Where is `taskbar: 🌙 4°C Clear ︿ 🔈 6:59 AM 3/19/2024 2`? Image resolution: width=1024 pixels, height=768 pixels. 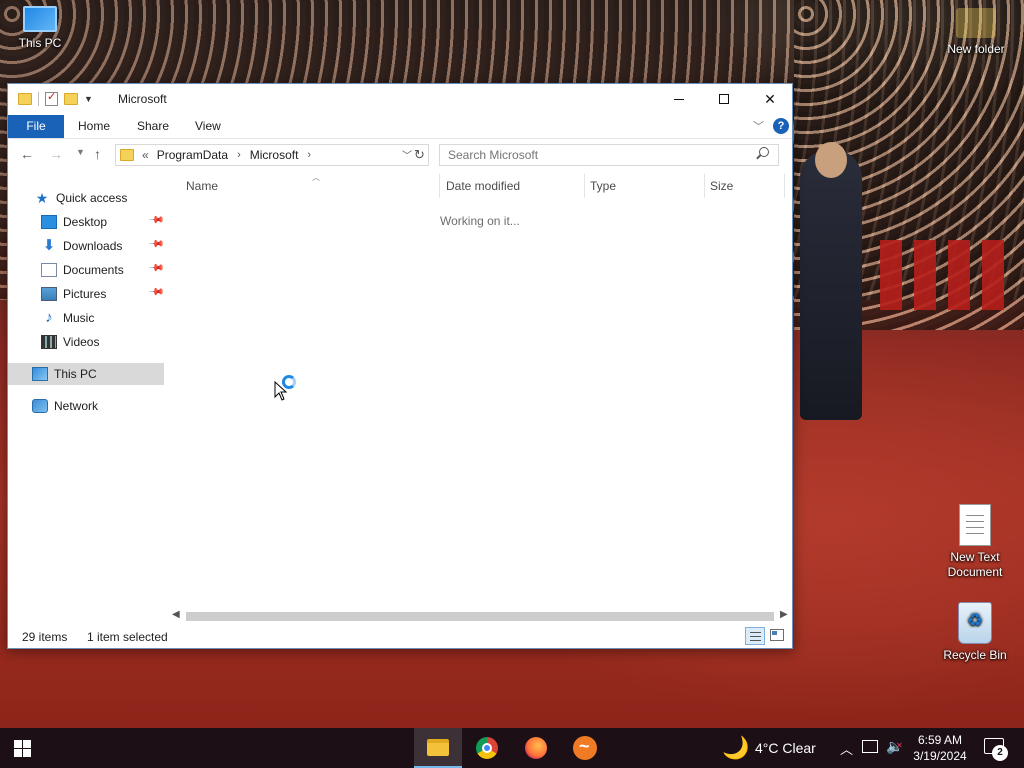 taskbar: 🌙 4°C Clear ︿ 🔈 6:59 AM 3/19/2024 2 is located at coordinates (512, 748).